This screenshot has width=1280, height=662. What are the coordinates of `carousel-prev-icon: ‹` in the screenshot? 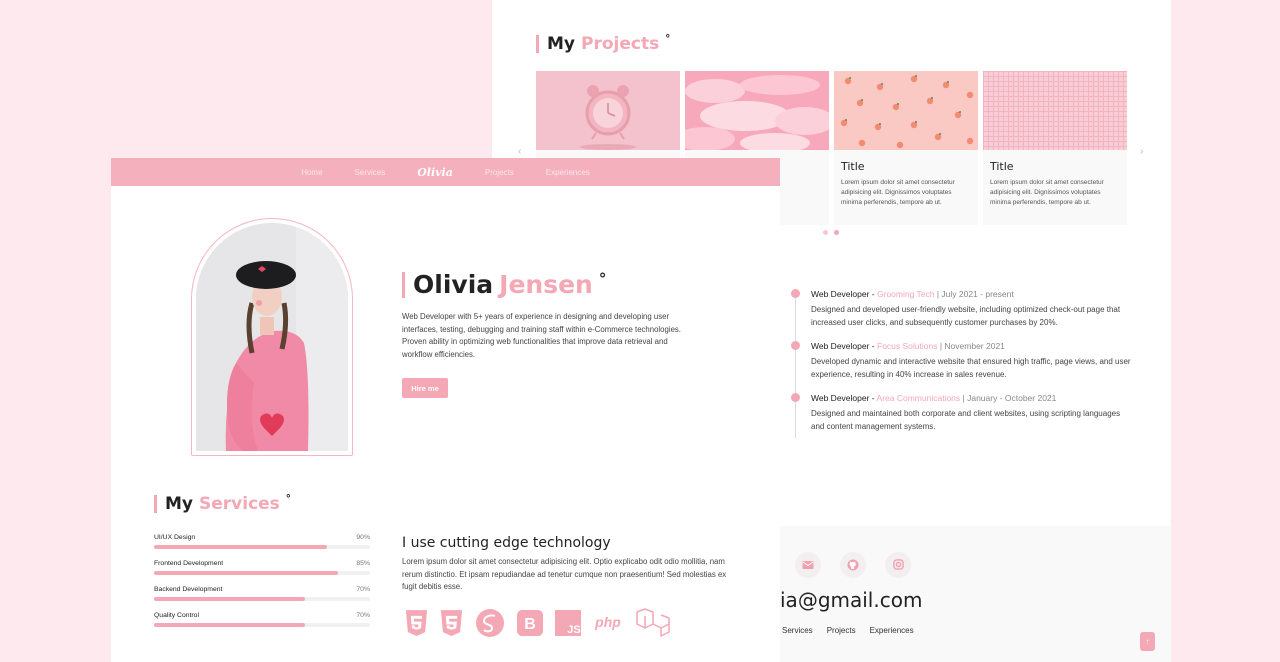 It's located at (519, 151).